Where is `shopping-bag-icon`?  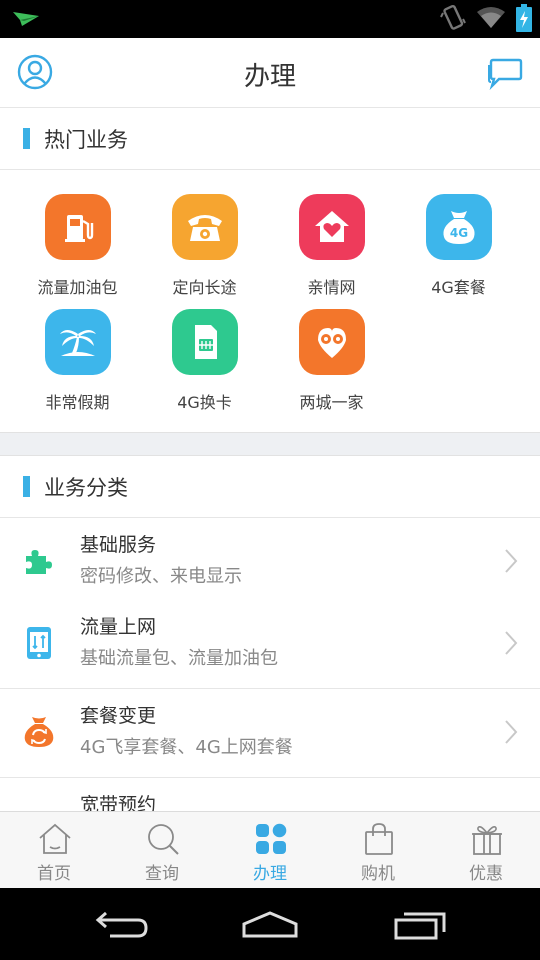 shopping-bag-icon is located at coordinates (379, 839).